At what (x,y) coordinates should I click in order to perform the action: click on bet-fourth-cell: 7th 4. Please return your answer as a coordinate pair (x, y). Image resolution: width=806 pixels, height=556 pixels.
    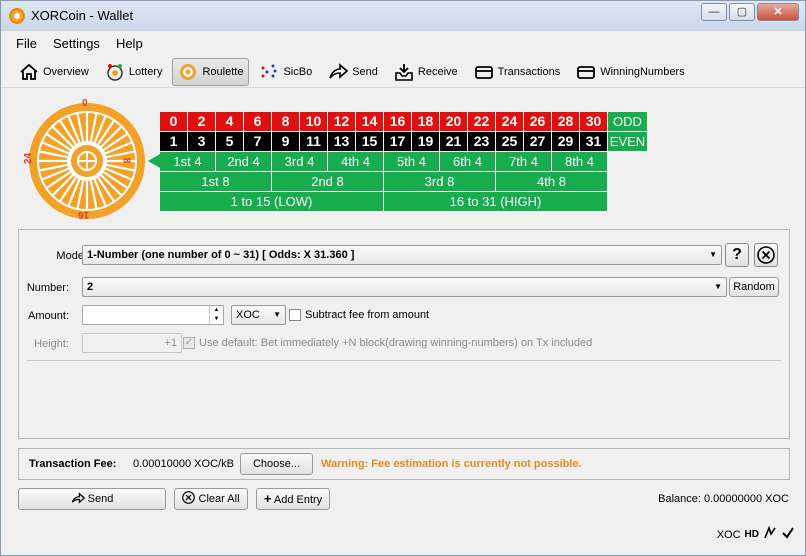
    Looking at the image, I should click on (523, 161).